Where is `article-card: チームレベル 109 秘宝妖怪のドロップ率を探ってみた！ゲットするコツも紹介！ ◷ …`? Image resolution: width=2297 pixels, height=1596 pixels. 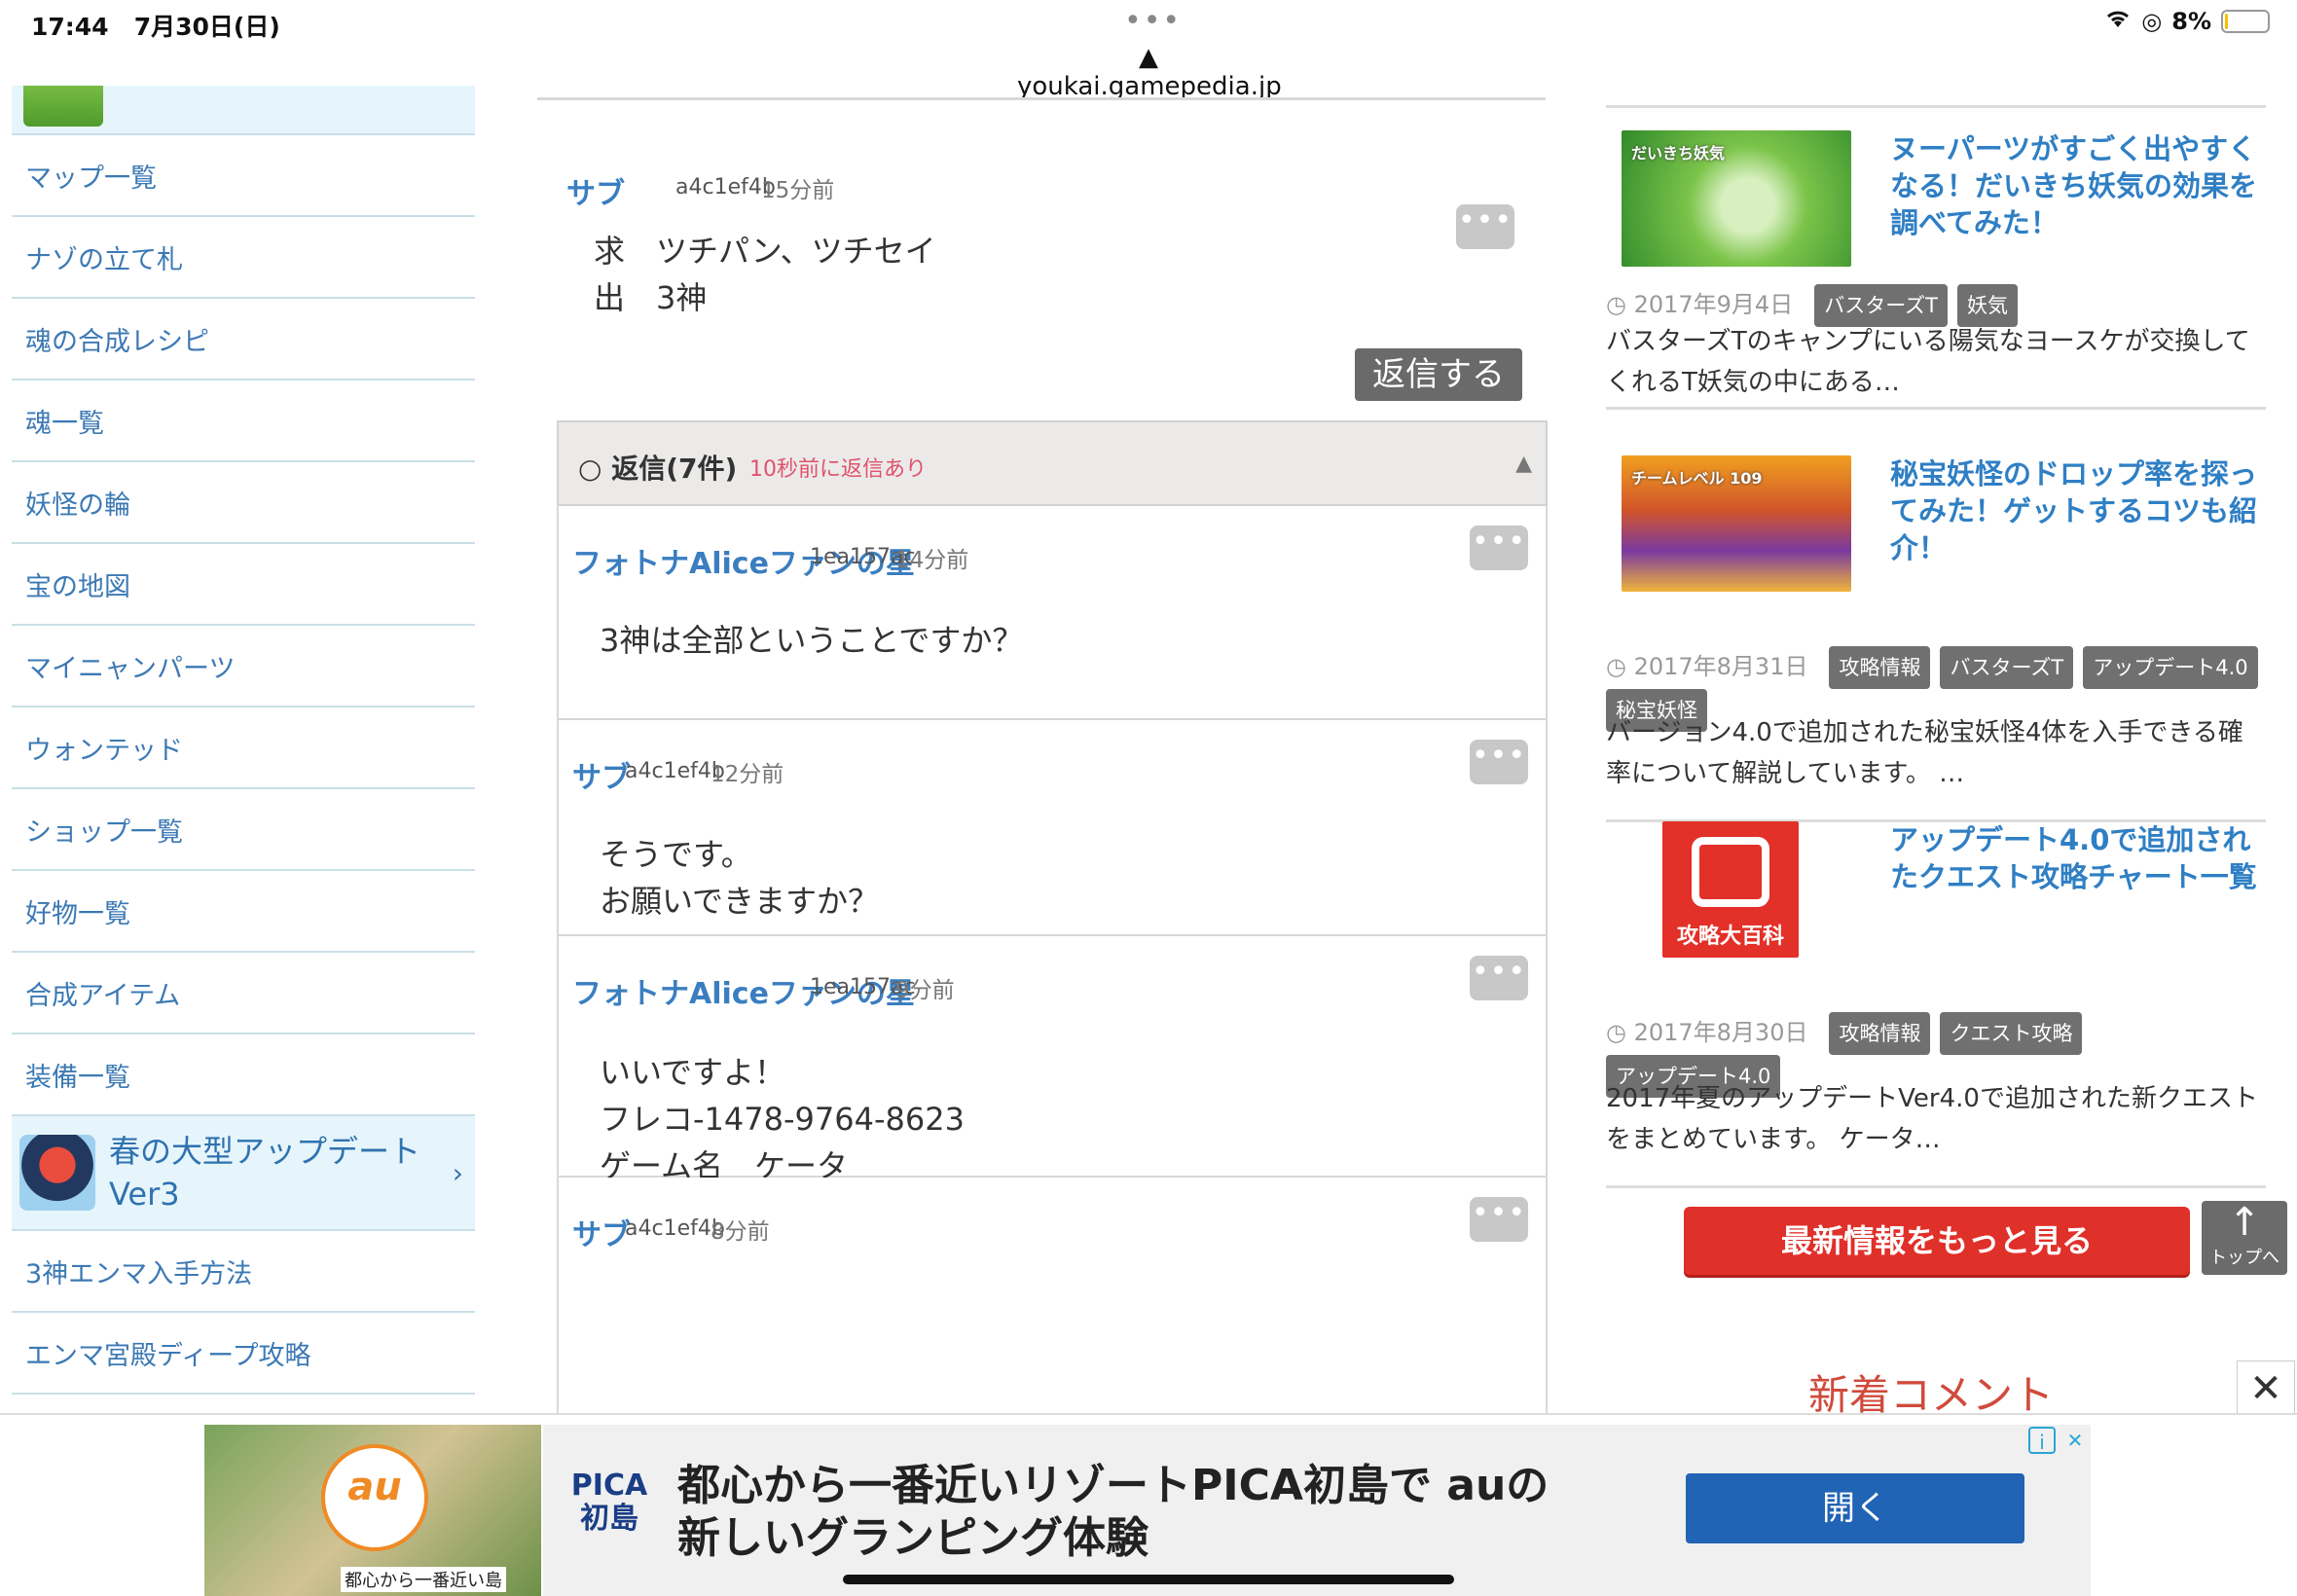 article-card: チームレベル 109 秘宝妖怪のドロップ率を探ってみた！ゲットするコツも紹介！ ◷ … is located at coordinates (1936, 639).